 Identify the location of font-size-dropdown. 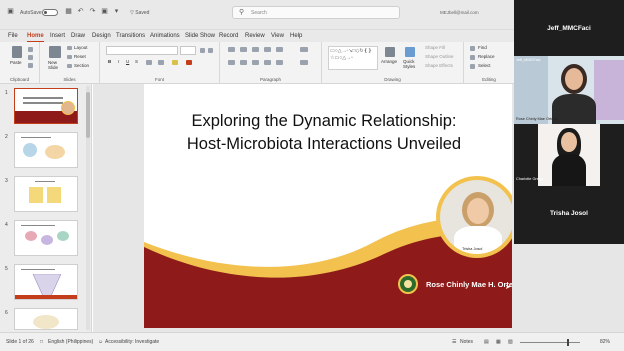
(188, 50).